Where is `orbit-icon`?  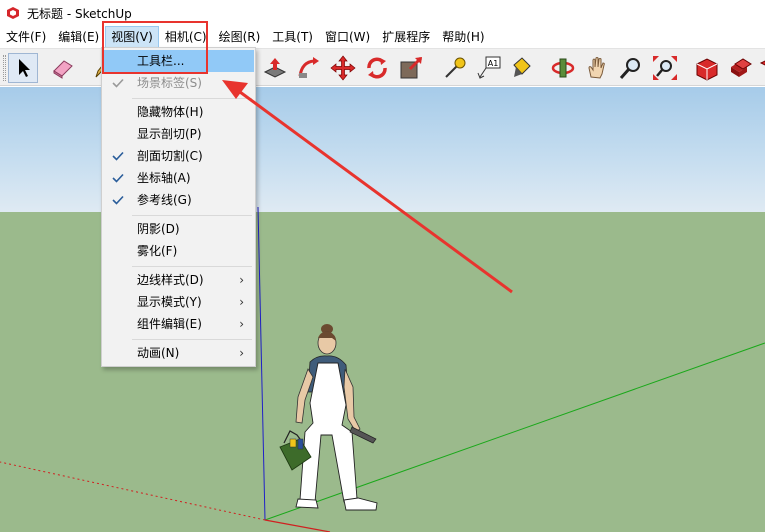 orbit-icon is located at coordinates (563, 68).